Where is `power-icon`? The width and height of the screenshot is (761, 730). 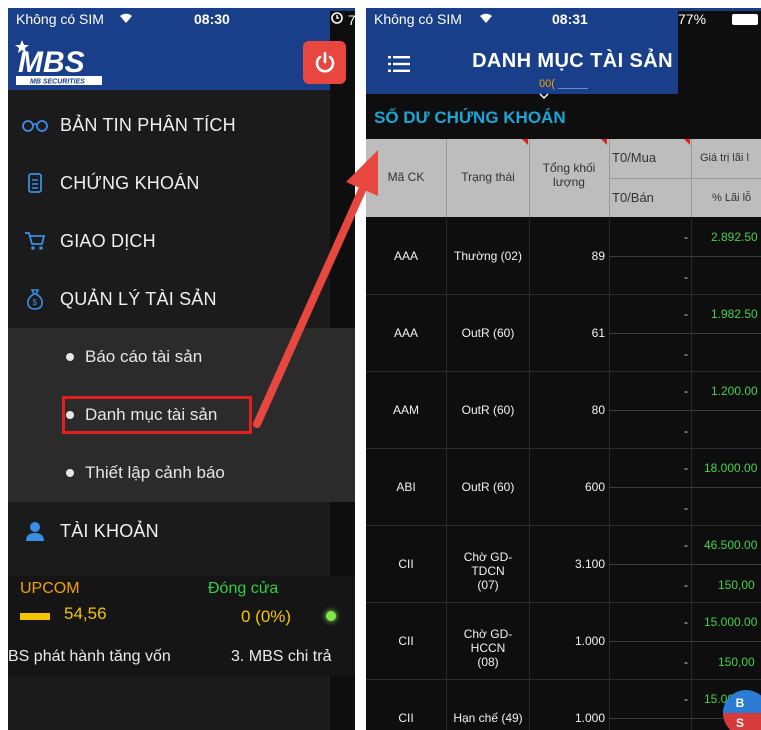
power-icon is located at coordinates (324, 61).